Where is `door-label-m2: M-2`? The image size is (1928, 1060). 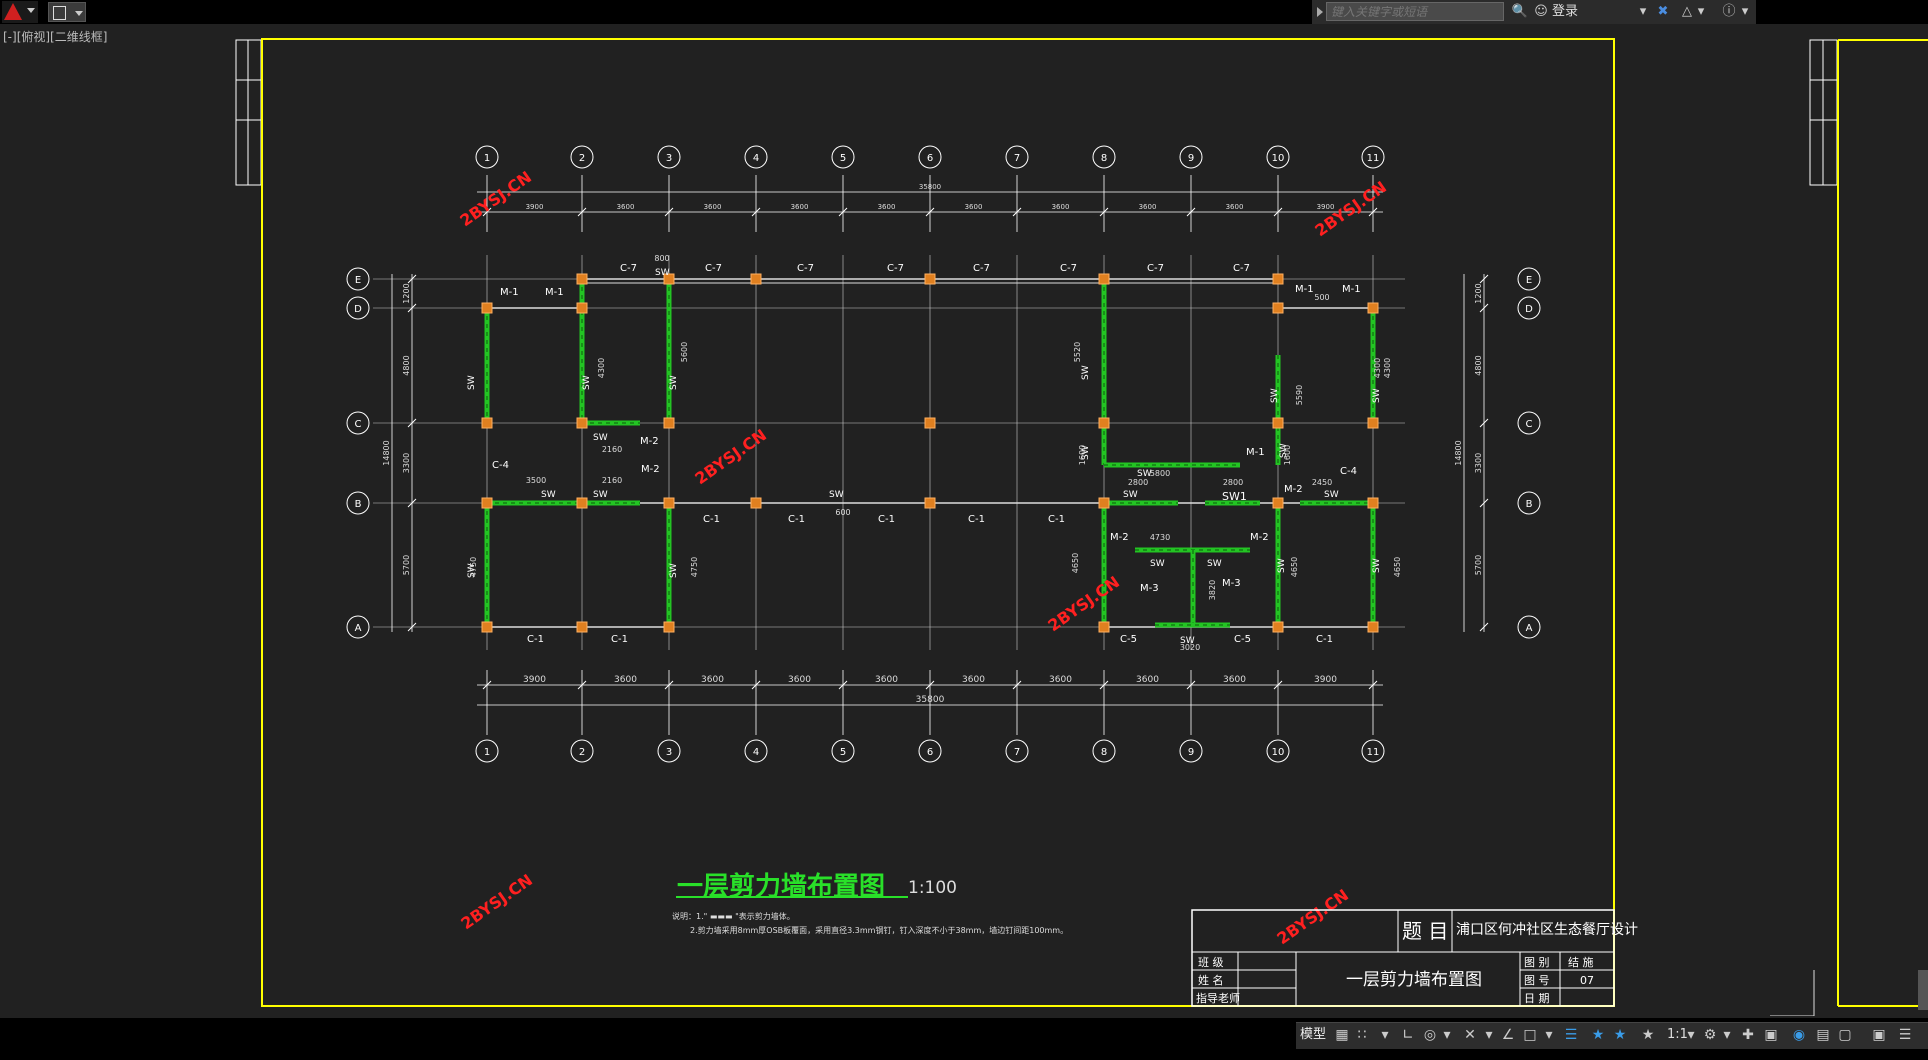 door-label-m2: M-2 is located at coordinates (1259, 537).